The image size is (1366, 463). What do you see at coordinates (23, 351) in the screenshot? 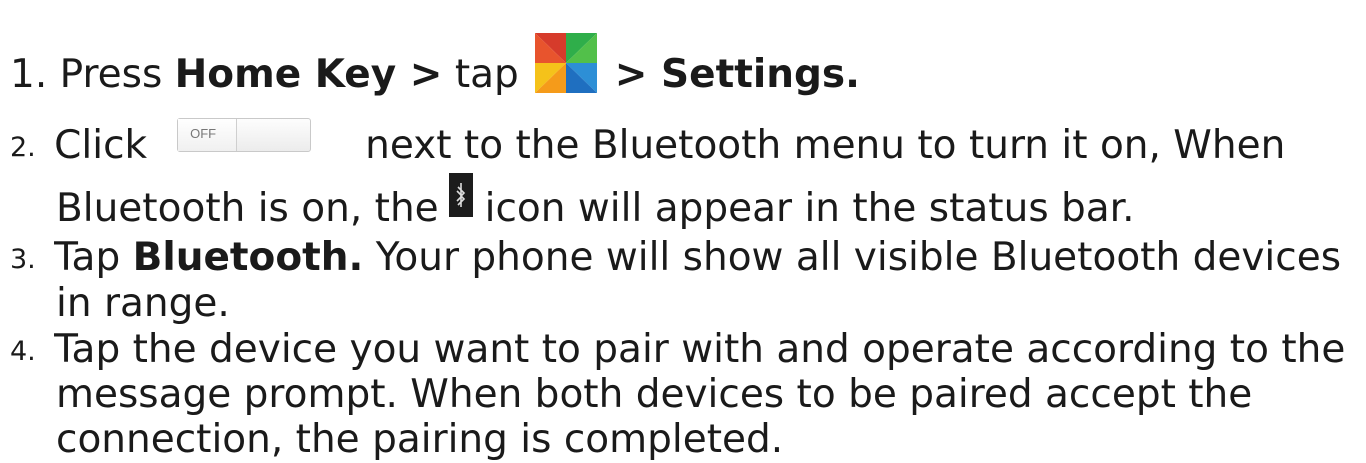
I see `step-number: 4.` at bounding box center [23, 351].